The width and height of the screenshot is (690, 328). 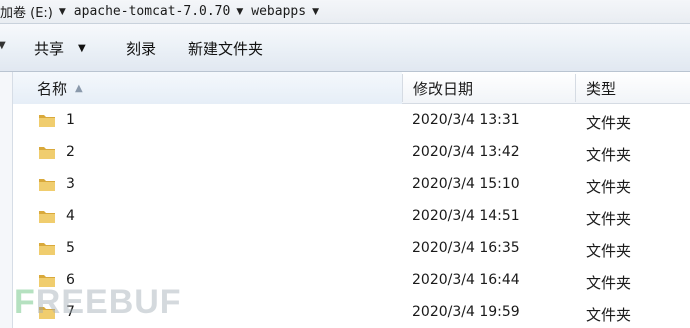 I want to click on file-date: 2020/3/4 13:42, so click(x=466, y=152).